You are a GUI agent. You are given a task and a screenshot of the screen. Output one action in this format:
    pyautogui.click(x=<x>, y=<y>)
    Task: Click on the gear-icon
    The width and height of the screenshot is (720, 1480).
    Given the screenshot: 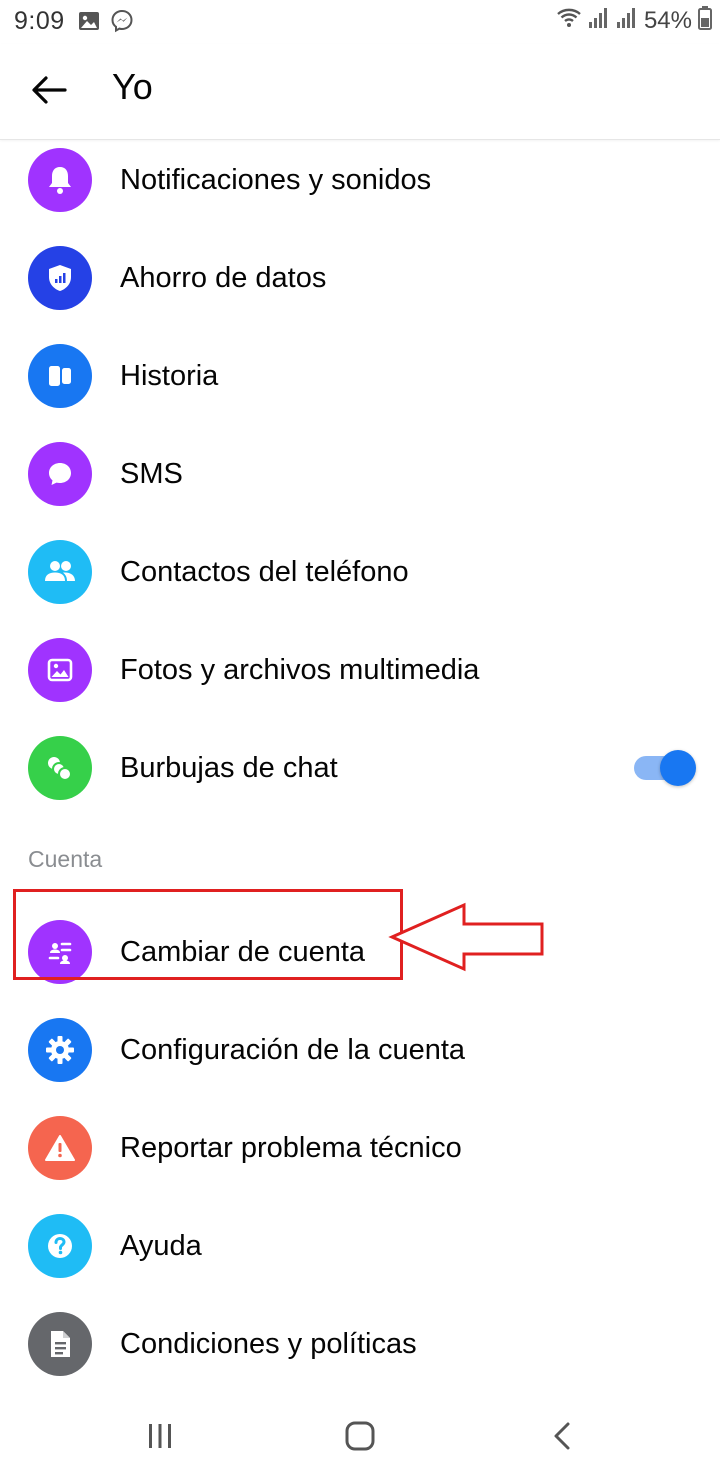 What is the action you would take?
    pyautogui.click(x=60, y=1050)
    